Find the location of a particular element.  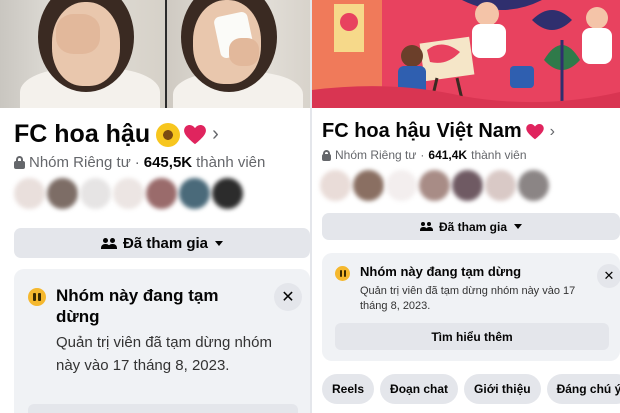

cover-illustration is located at coordinates (466, 54).